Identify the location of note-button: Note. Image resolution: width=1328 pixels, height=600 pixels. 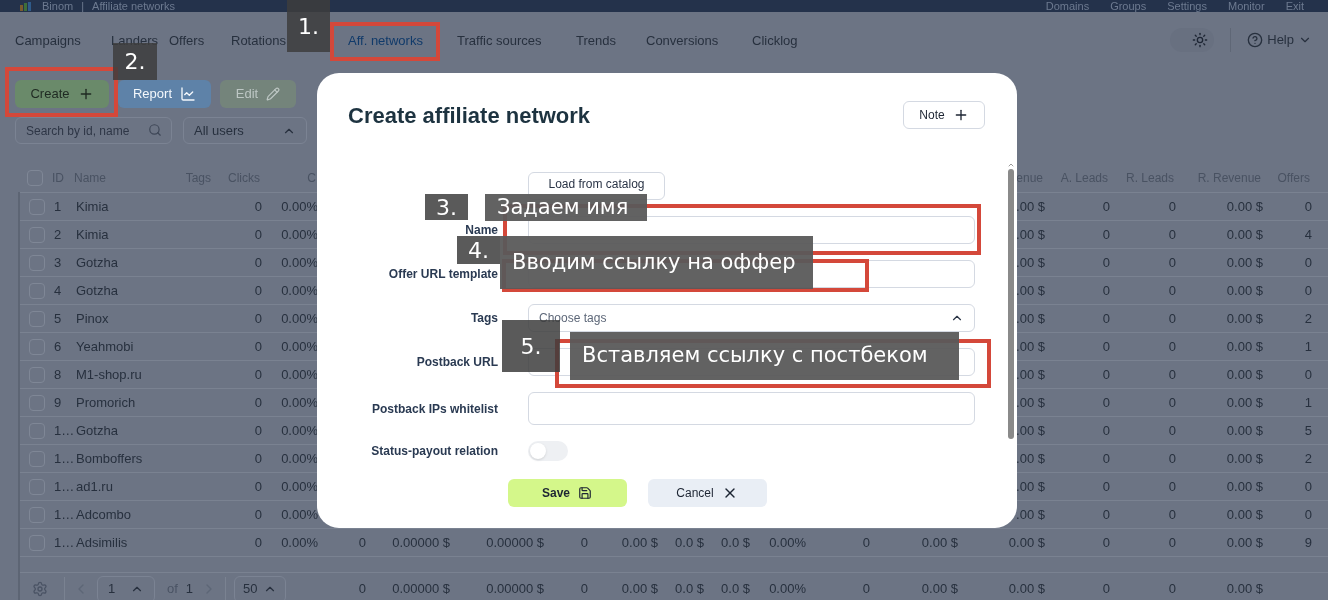
(944, 115).